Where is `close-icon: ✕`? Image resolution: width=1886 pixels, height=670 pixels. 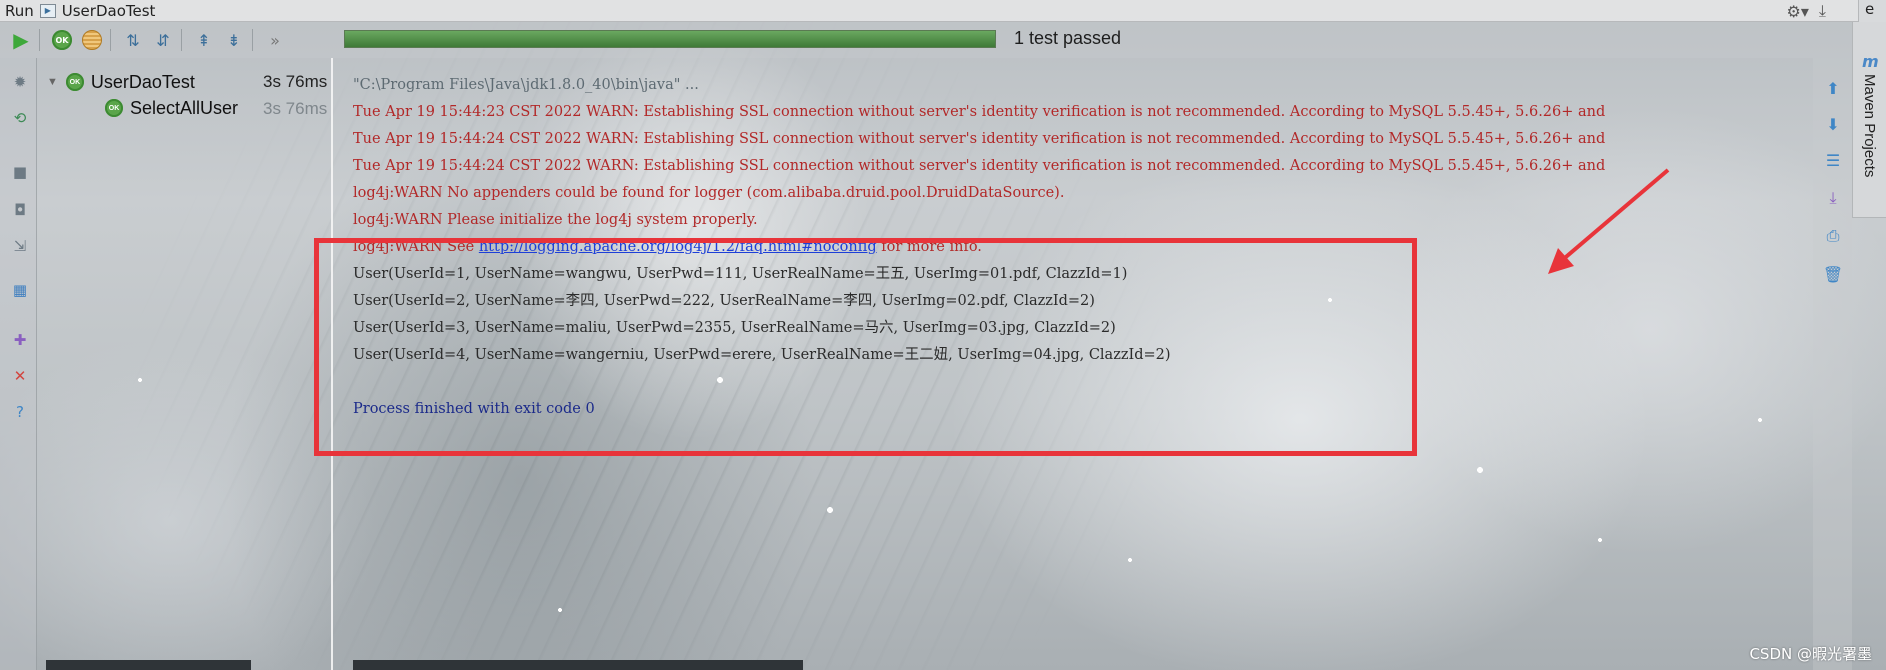
close-icon: ✕ is located at coordinates (20, 376).